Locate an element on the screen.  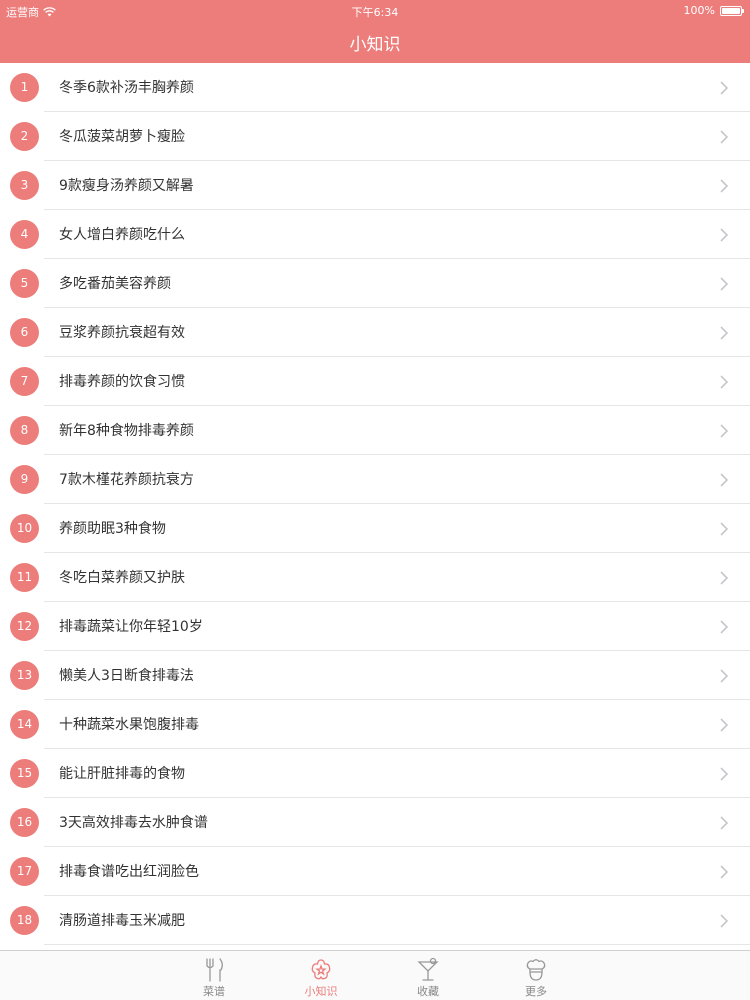
item-title: 3天高效排毒去水肿食谱 is located at coordinates (133, 823).